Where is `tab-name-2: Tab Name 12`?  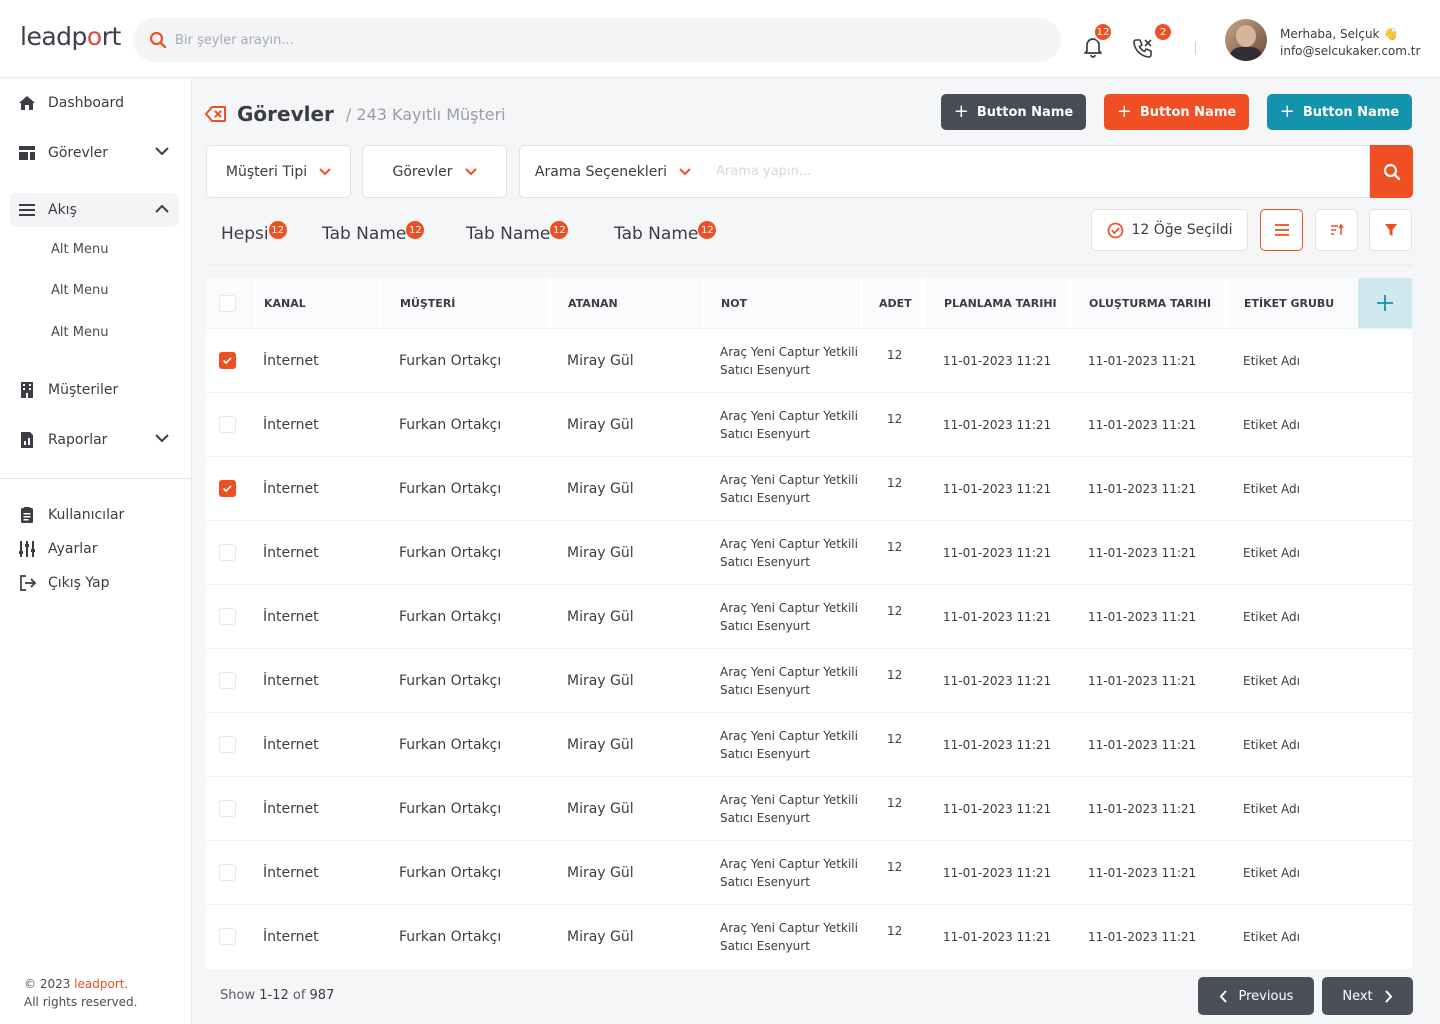
tab-name-2: Tab Name 12 is located at coordinates (517, 232).